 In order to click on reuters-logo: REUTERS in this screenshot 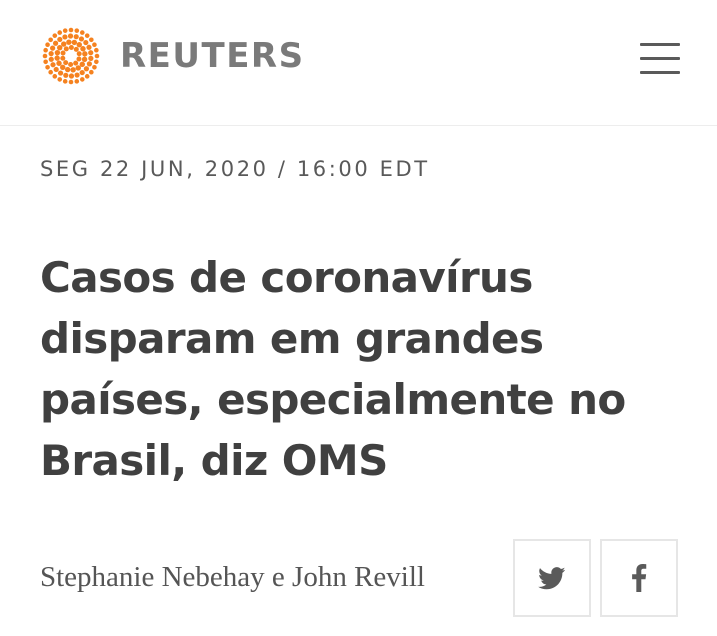, I will do `click(172, 56)`.